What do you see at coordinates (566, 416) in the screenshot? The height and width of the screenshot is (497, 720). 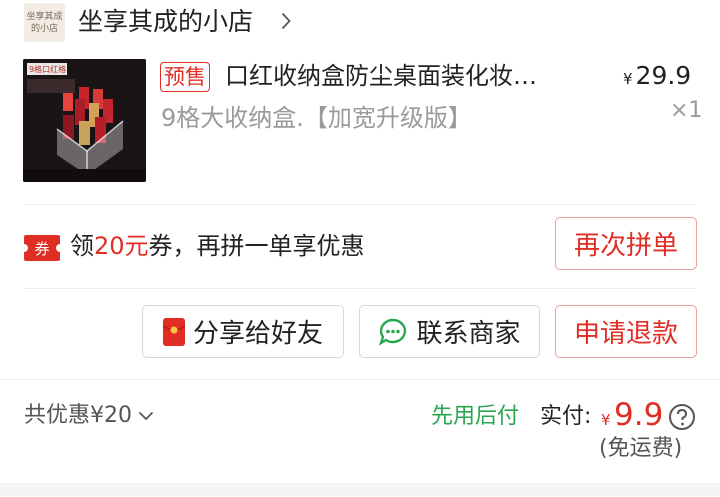 I see `paid-label: 实付:` at bounding box center [566, 416].